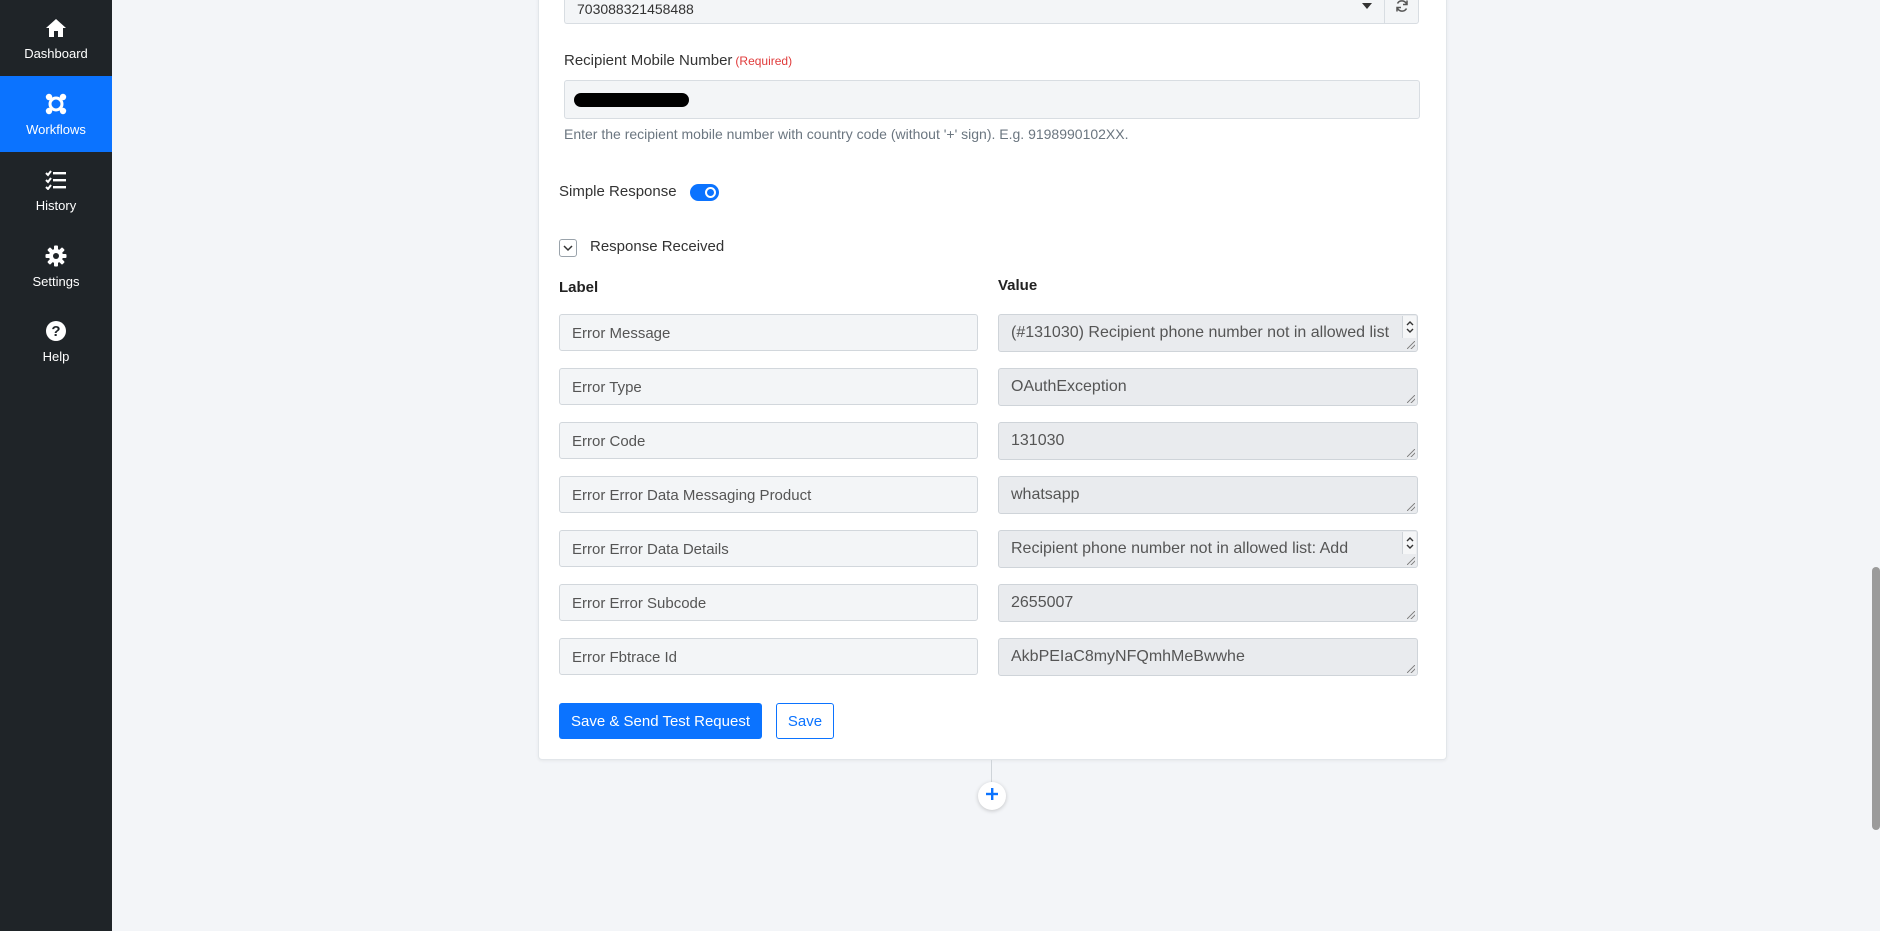  I want to click on response-value-text: whatsapp, so click(1045, 494).